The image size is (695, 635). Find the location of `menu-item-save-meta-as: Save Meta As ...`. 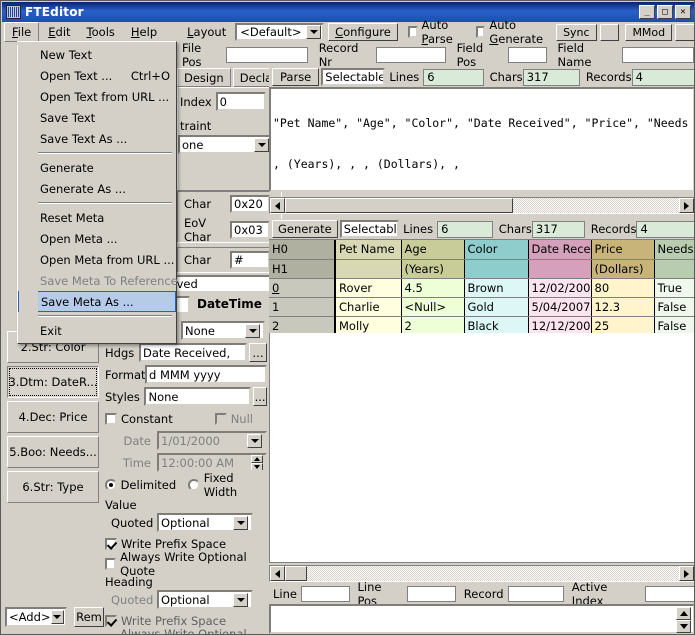

menu-item-save-meta-as: Save Meta As ... is located at coordinates (97, 301).